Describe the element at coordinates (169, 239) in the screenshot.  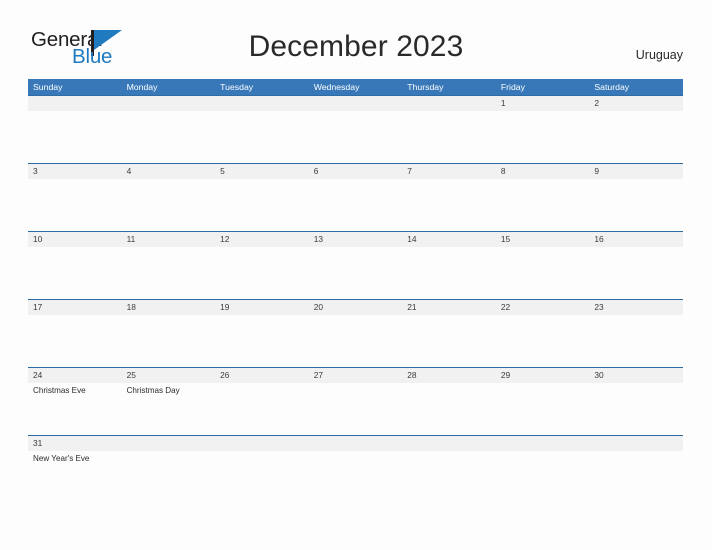
I see `day-number: 11` at that location.